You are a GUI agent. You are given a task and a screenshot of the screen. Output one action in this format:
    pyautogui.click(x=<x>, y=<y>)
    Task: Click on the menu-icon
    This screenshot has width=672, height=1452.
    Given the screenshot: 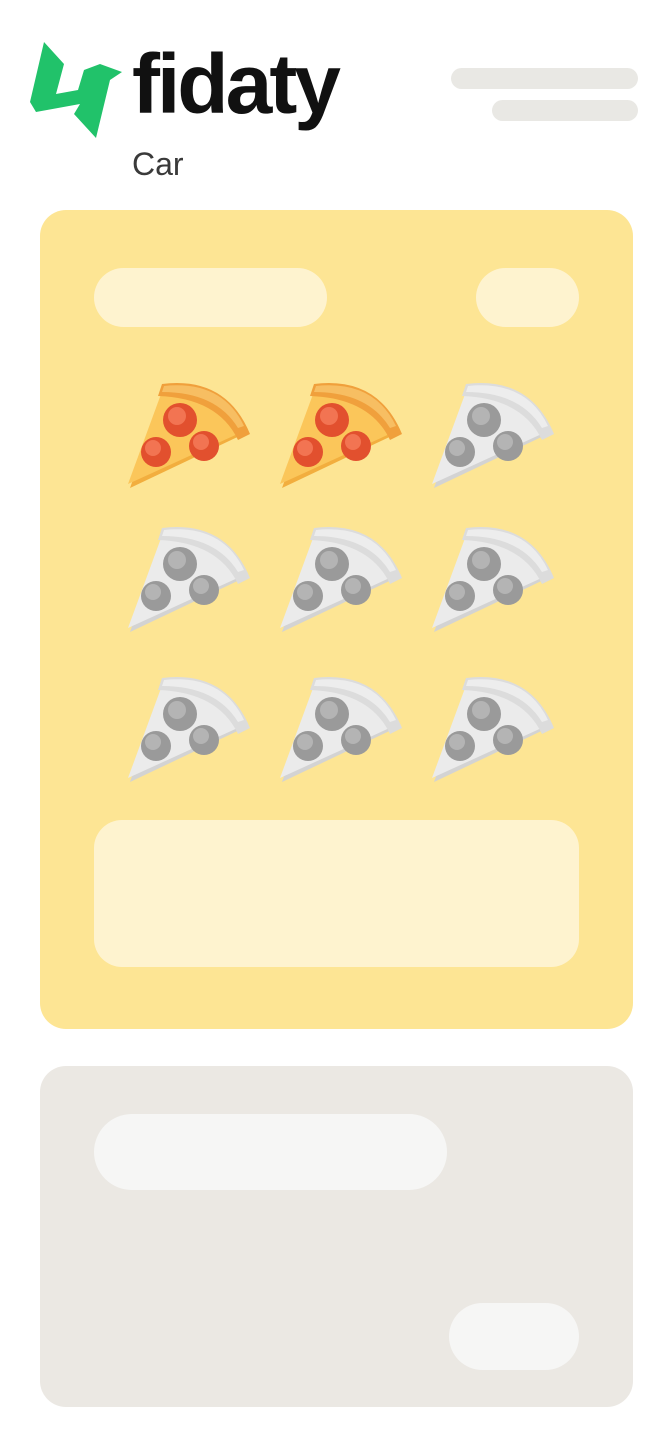 What is the action you would take?
    pyautogui.click(x=544, y=78)
    